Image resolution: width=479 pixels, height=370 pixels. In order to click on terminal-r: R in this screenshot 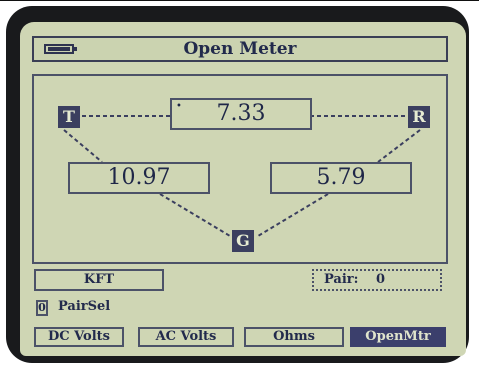, I will do `click(419, 117)`.